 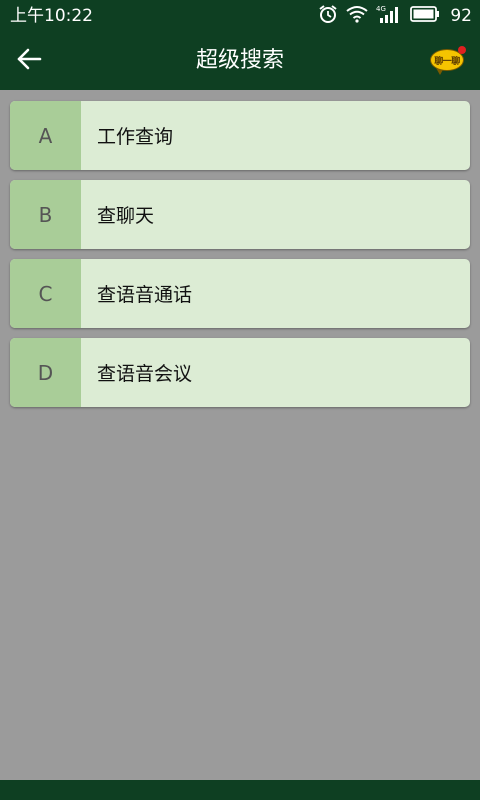 What do you see at coordinates (145, 295) in the screenshot?
I see `option-label: 查语音通话` at bounding box center [145, 295].